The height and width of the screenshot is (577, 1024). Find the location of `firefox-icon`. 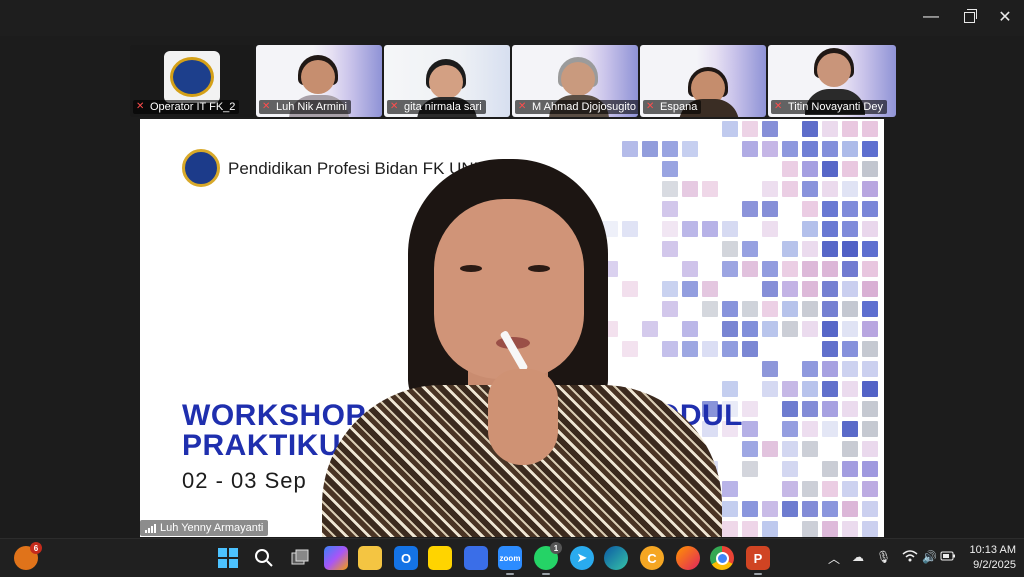

firefox-icon is located at coordinates (688, 558).